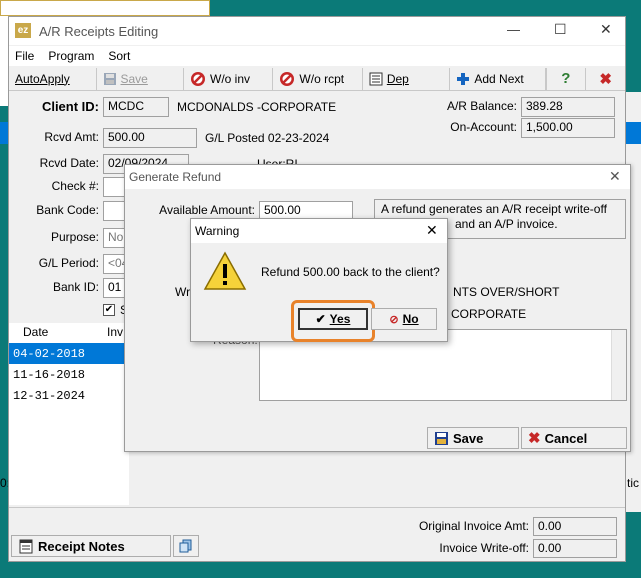 Image resolution: width=641 pixels, height=578 pixels. I want to click on background-window-edge, so click(4, 61).